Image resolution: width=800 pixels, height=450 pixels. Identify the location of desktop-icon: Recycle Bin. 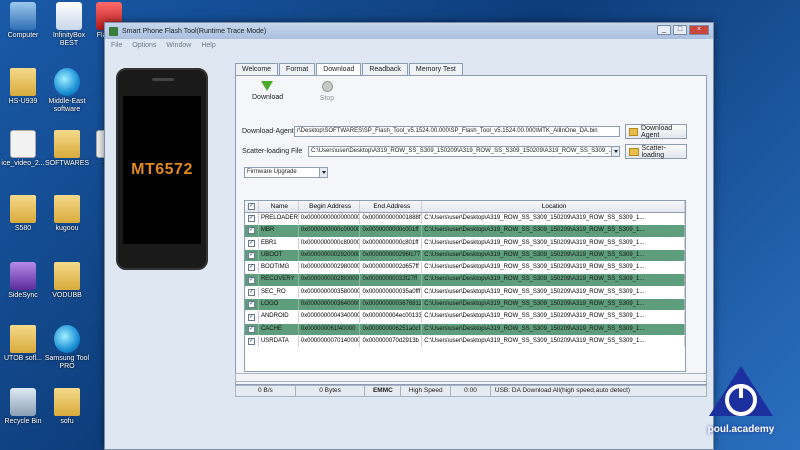
(23, 407).